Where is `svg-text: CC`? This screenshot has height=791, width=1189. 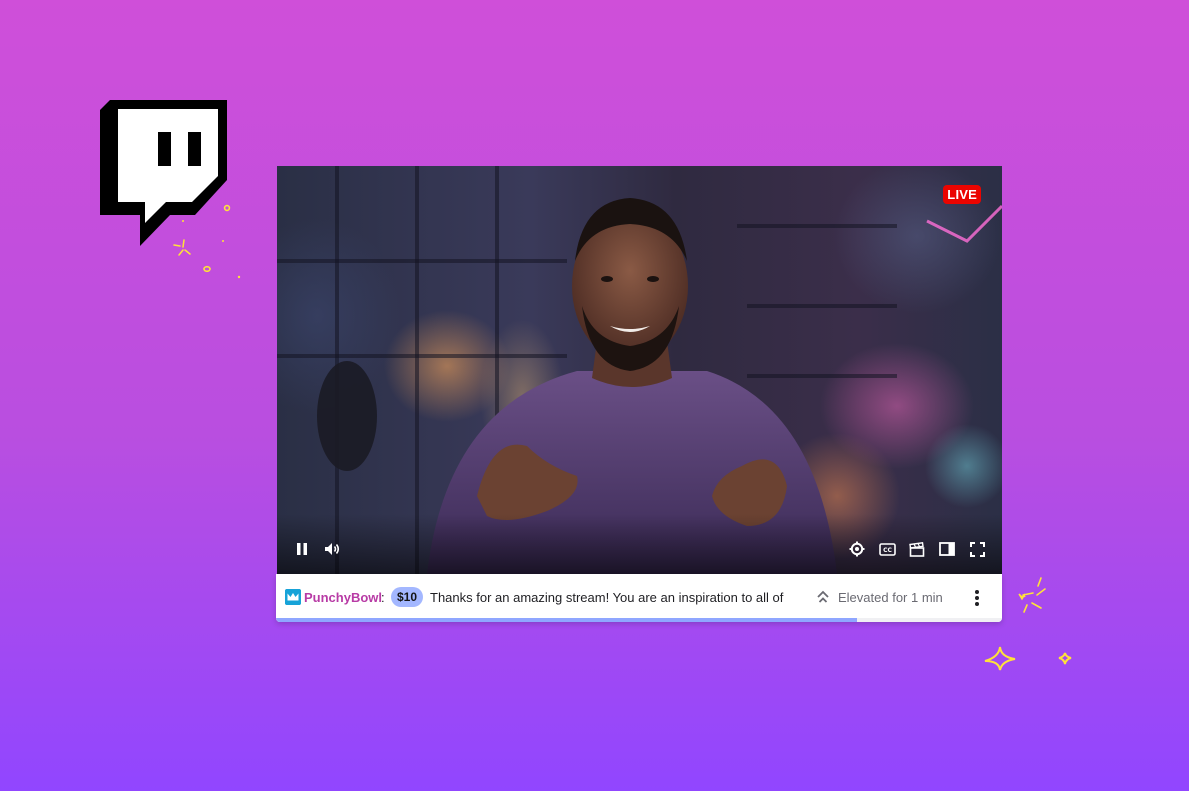
svg-text: CC is located at coordinates (887, 550).